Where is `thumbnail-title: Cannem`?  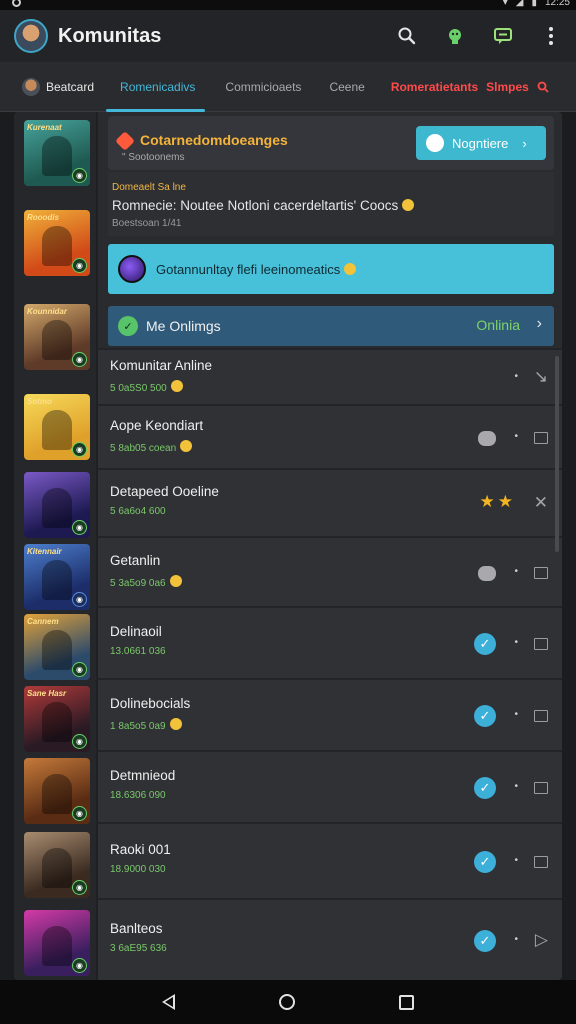
thumbnail-title: Cannem is located at coordinates (43, 621).